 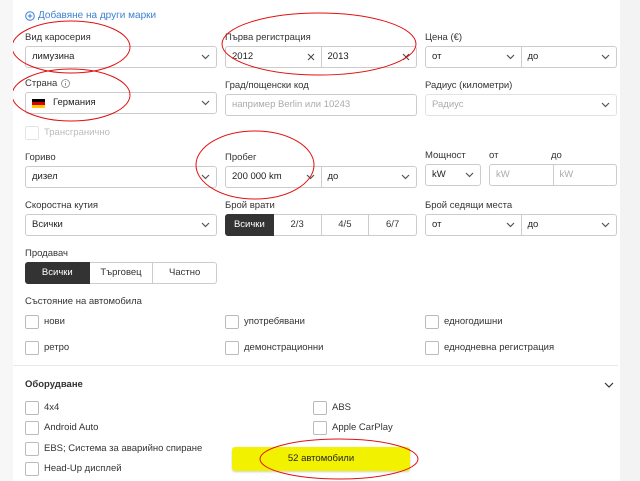 I want to click on segment-button: 2/3, so click(x=298, y=225).